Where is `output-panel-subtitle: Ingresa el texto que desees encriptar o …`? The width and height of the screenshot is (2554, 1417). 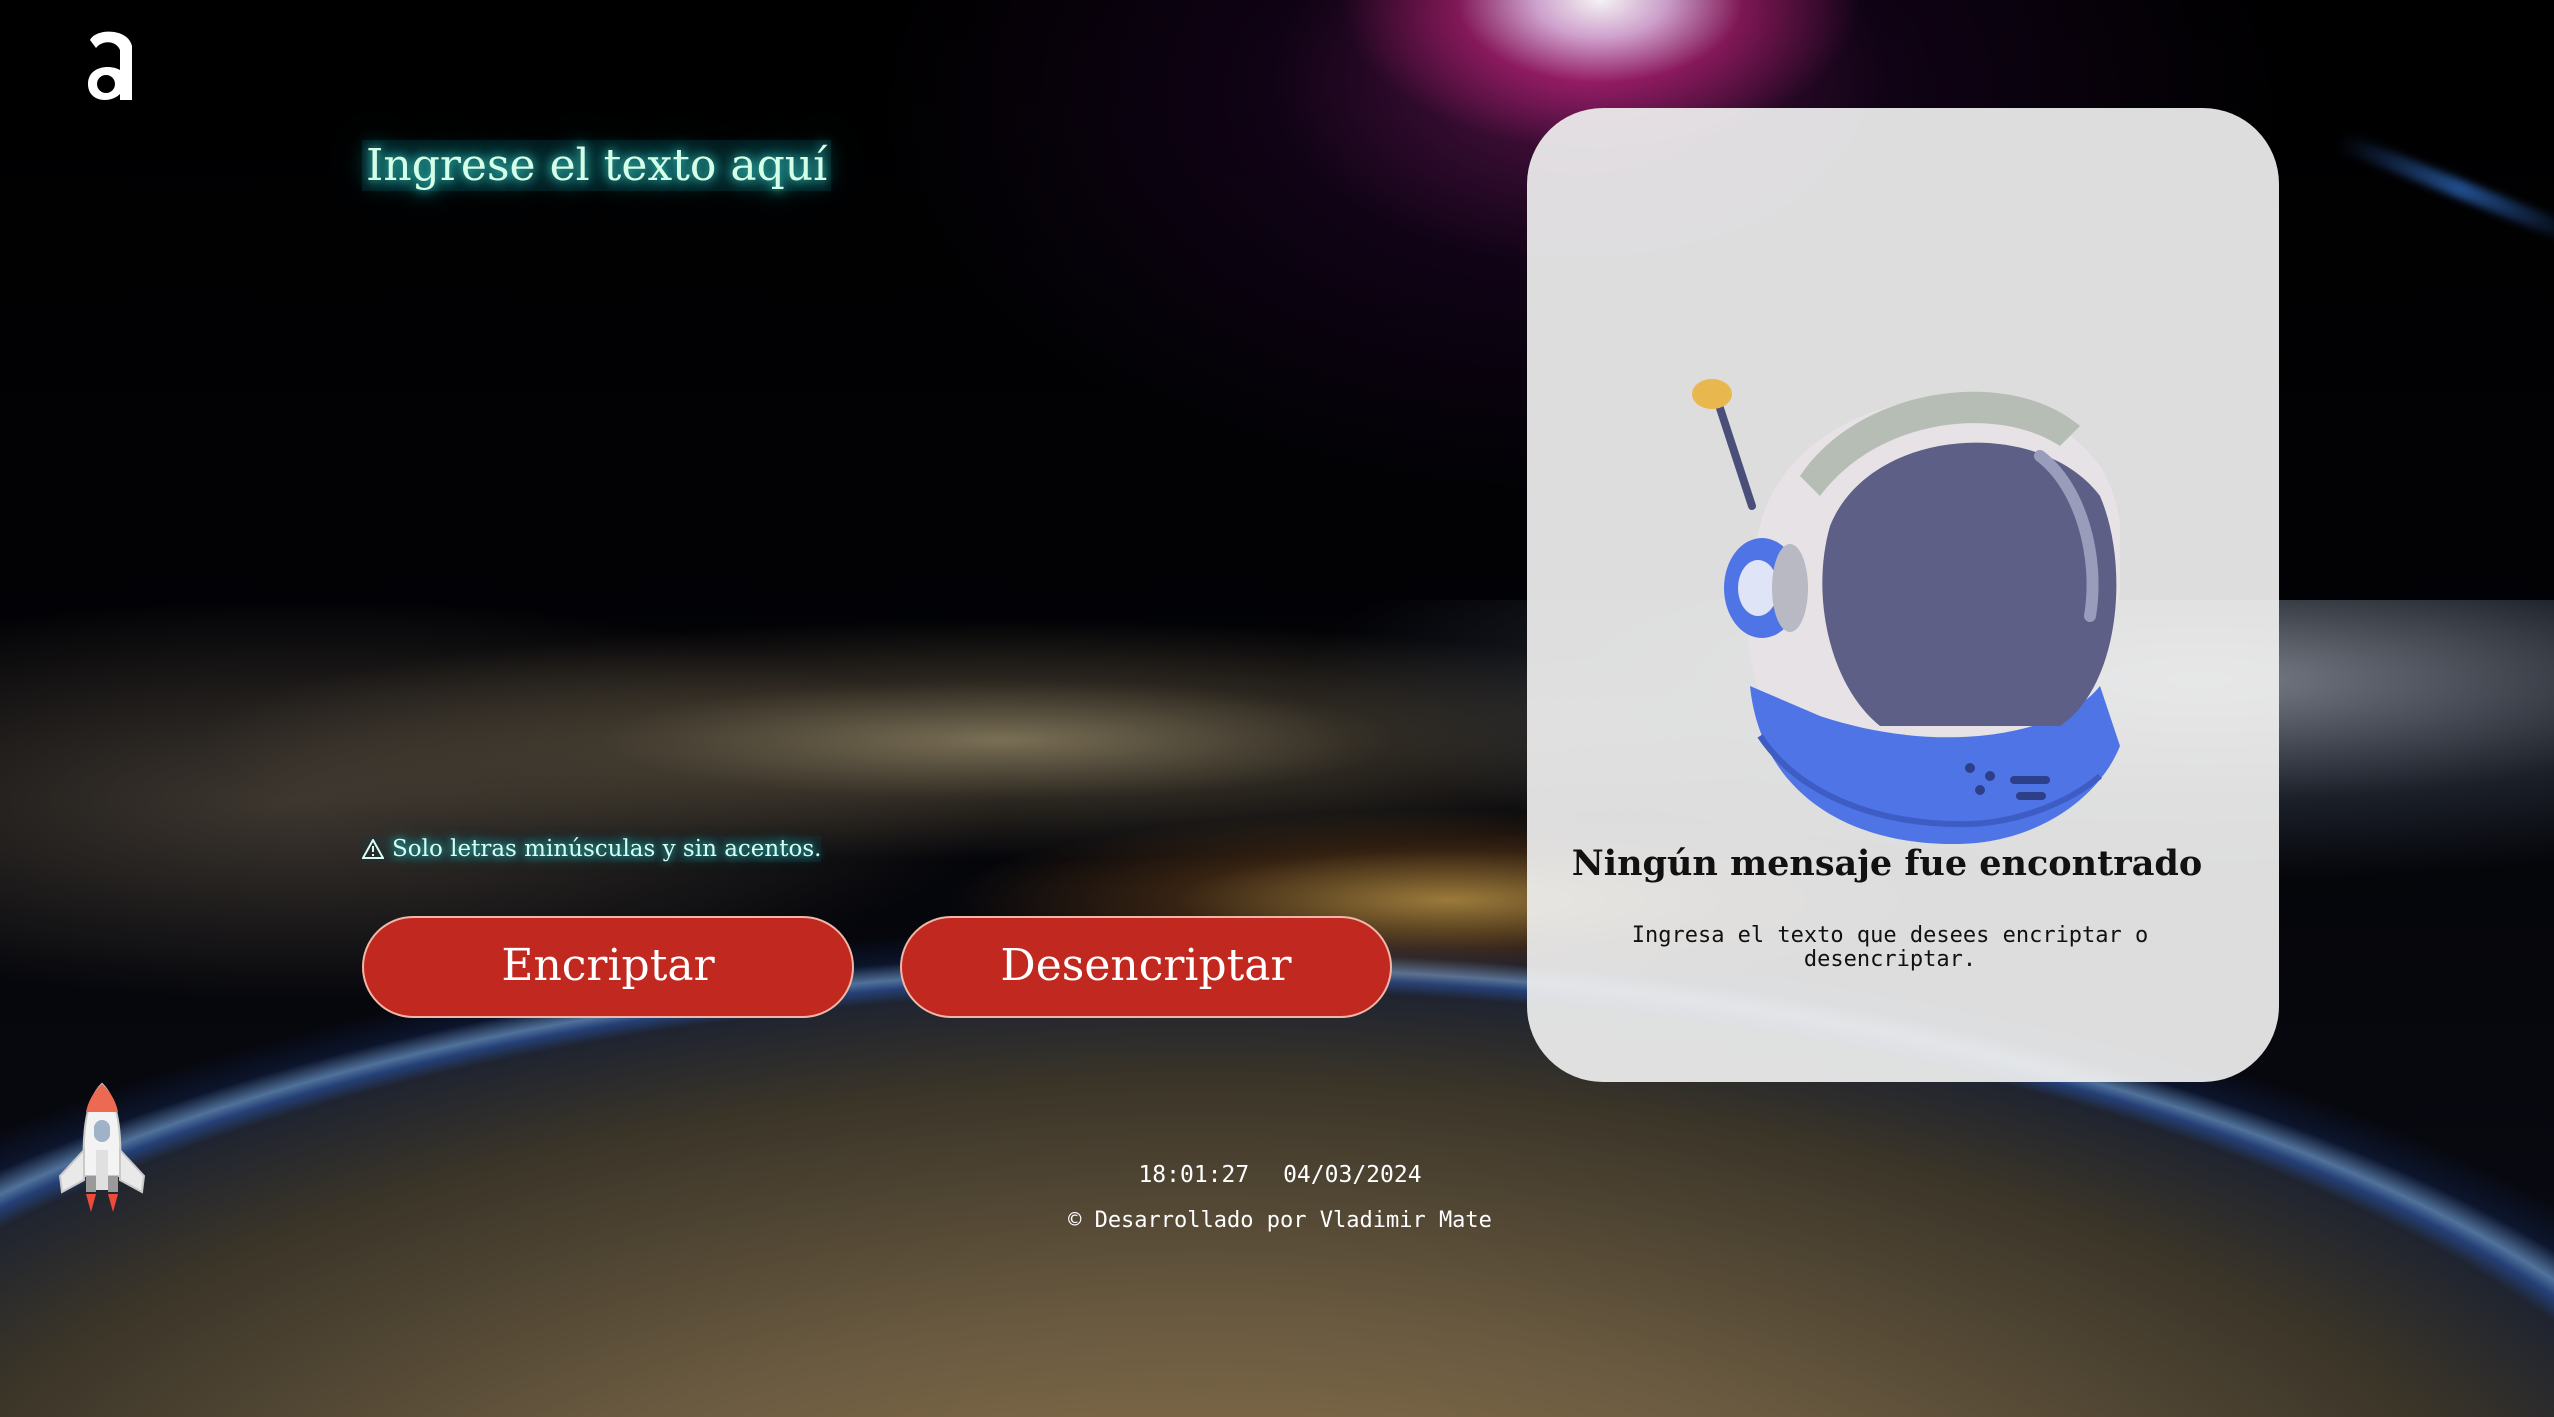 output-panel-subtitle: Ingresa el texto que desees encriptar o … is located at coordinates (1890, 947).